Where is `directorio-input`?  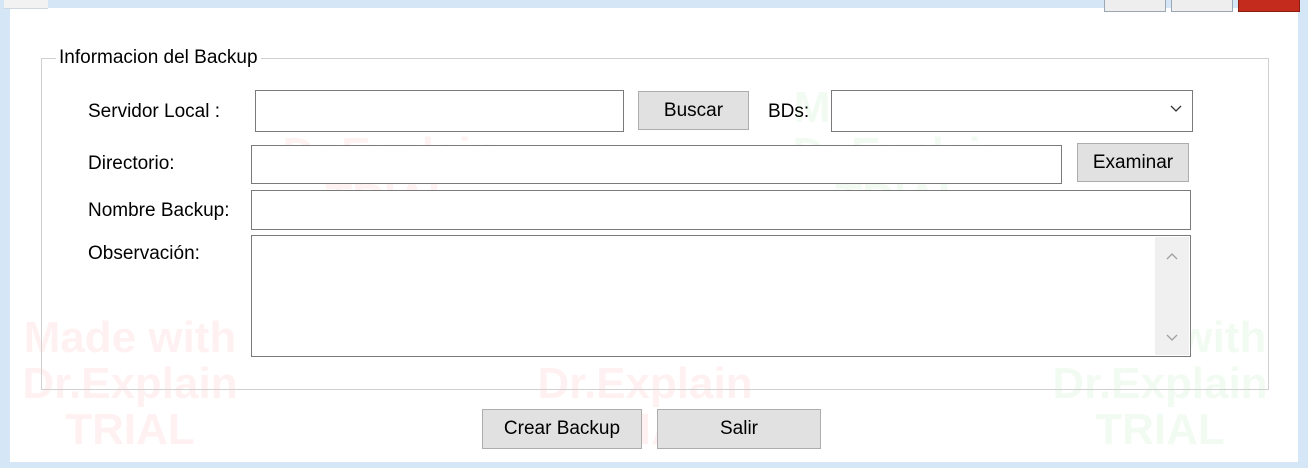 directorio-input is located at coordinates (656, 164).